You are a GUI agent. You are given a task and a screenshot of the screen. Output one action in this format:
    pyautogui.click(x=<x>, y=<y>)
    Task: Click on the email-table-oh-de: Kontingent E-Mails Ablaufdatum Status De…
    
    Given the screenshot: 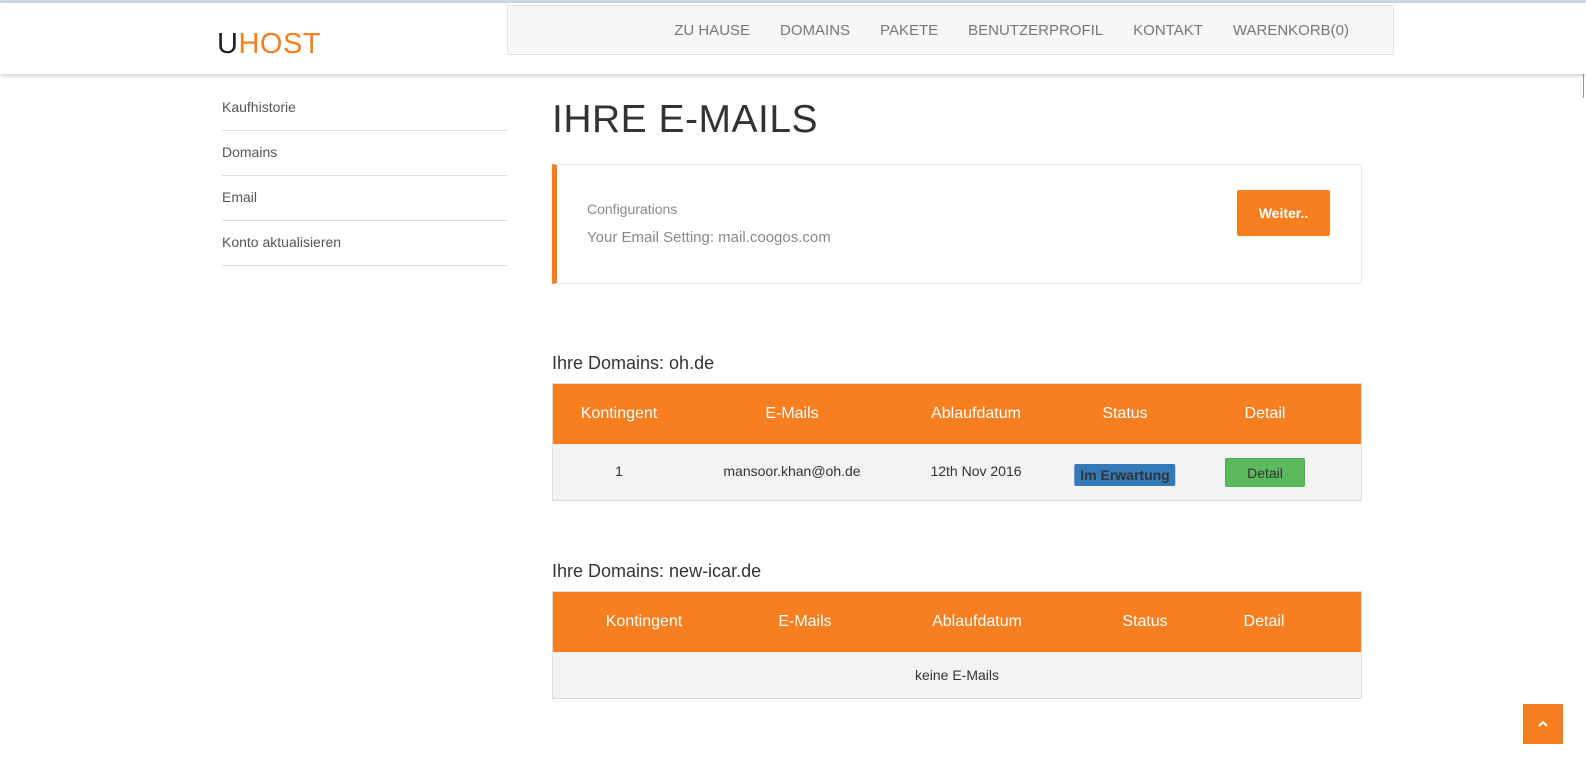 What is the action you would take?
    pyautogui.click(x=957, y=442)
    